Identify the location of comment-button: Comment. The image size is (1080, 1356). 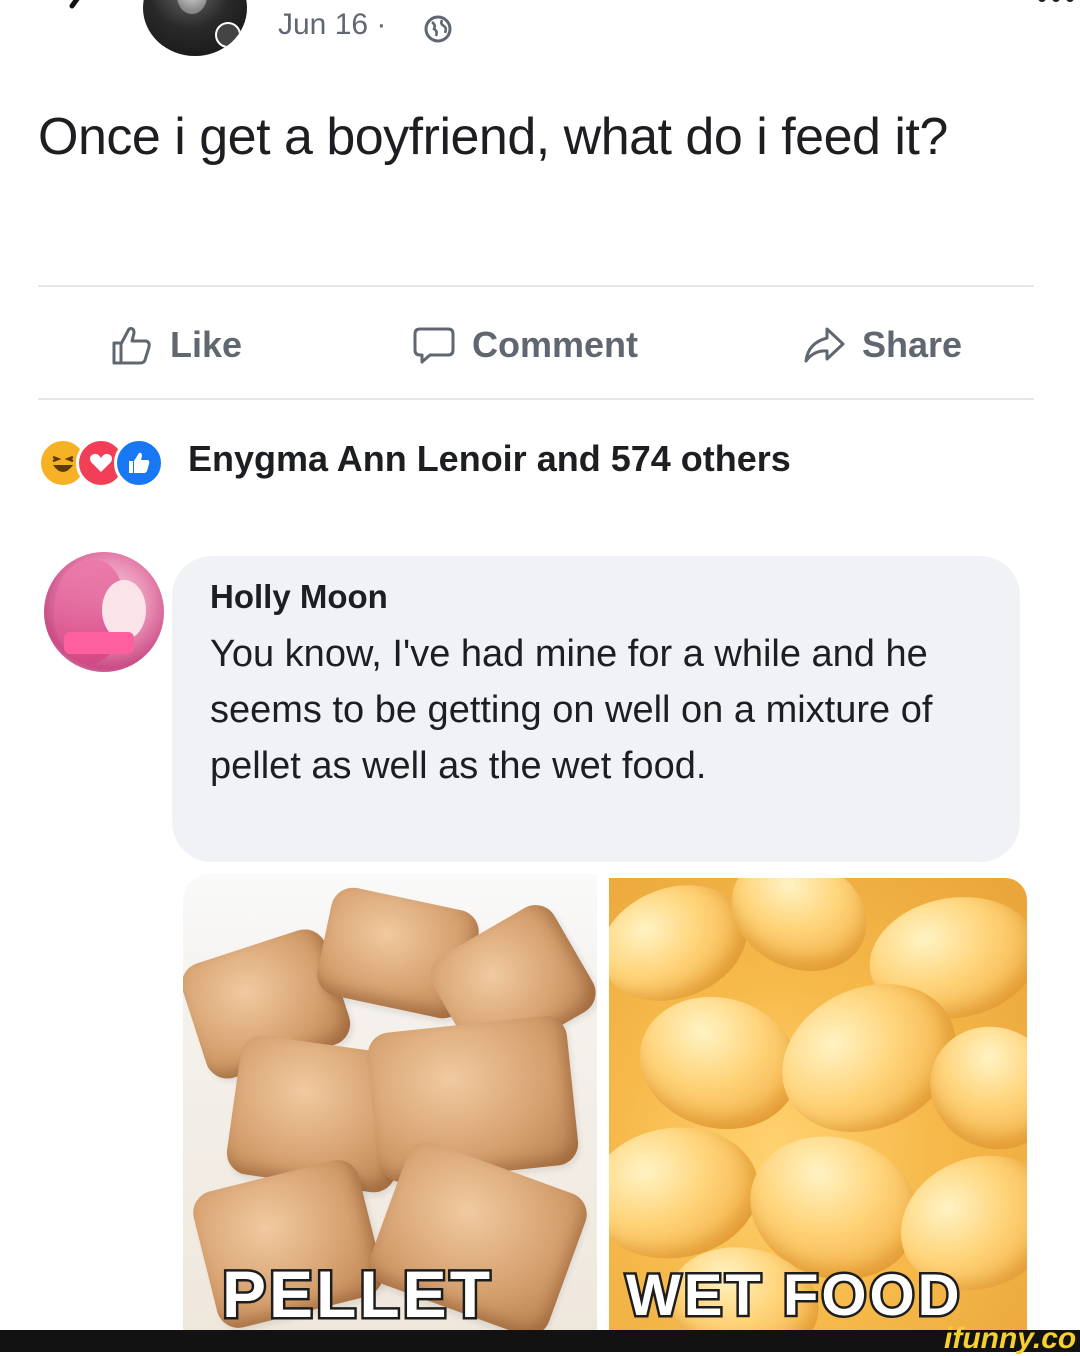
(525, 345).